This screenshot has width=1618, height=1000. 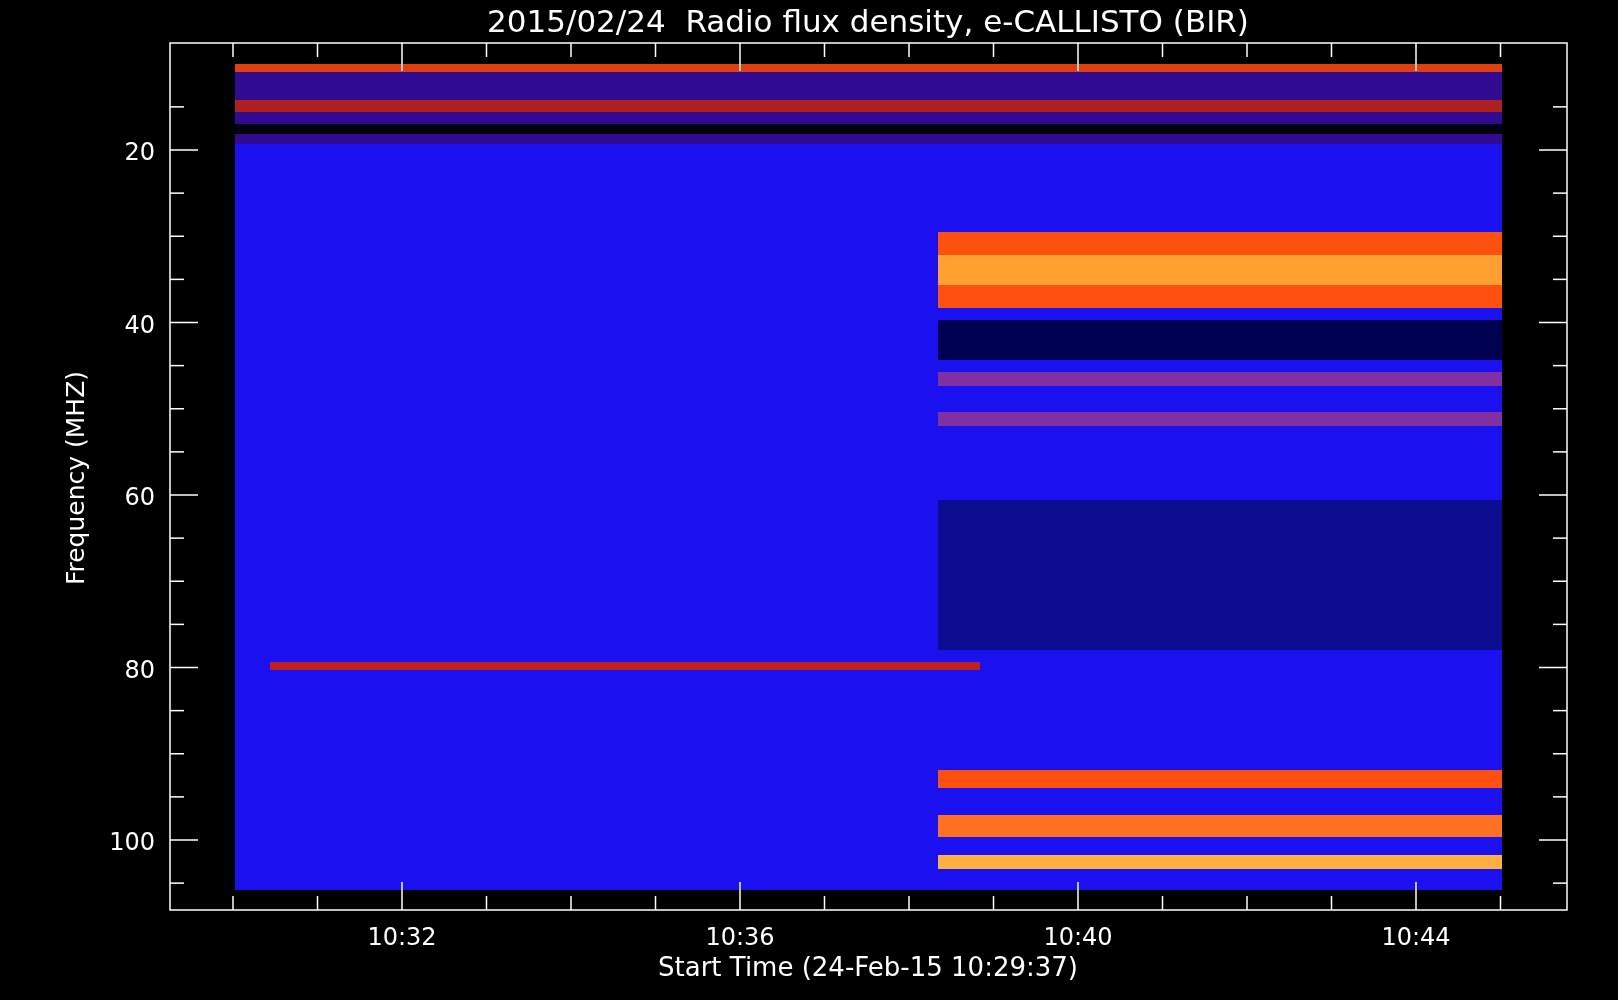 I want to click on y-tick-label: 60, so click(x=139, y=497).